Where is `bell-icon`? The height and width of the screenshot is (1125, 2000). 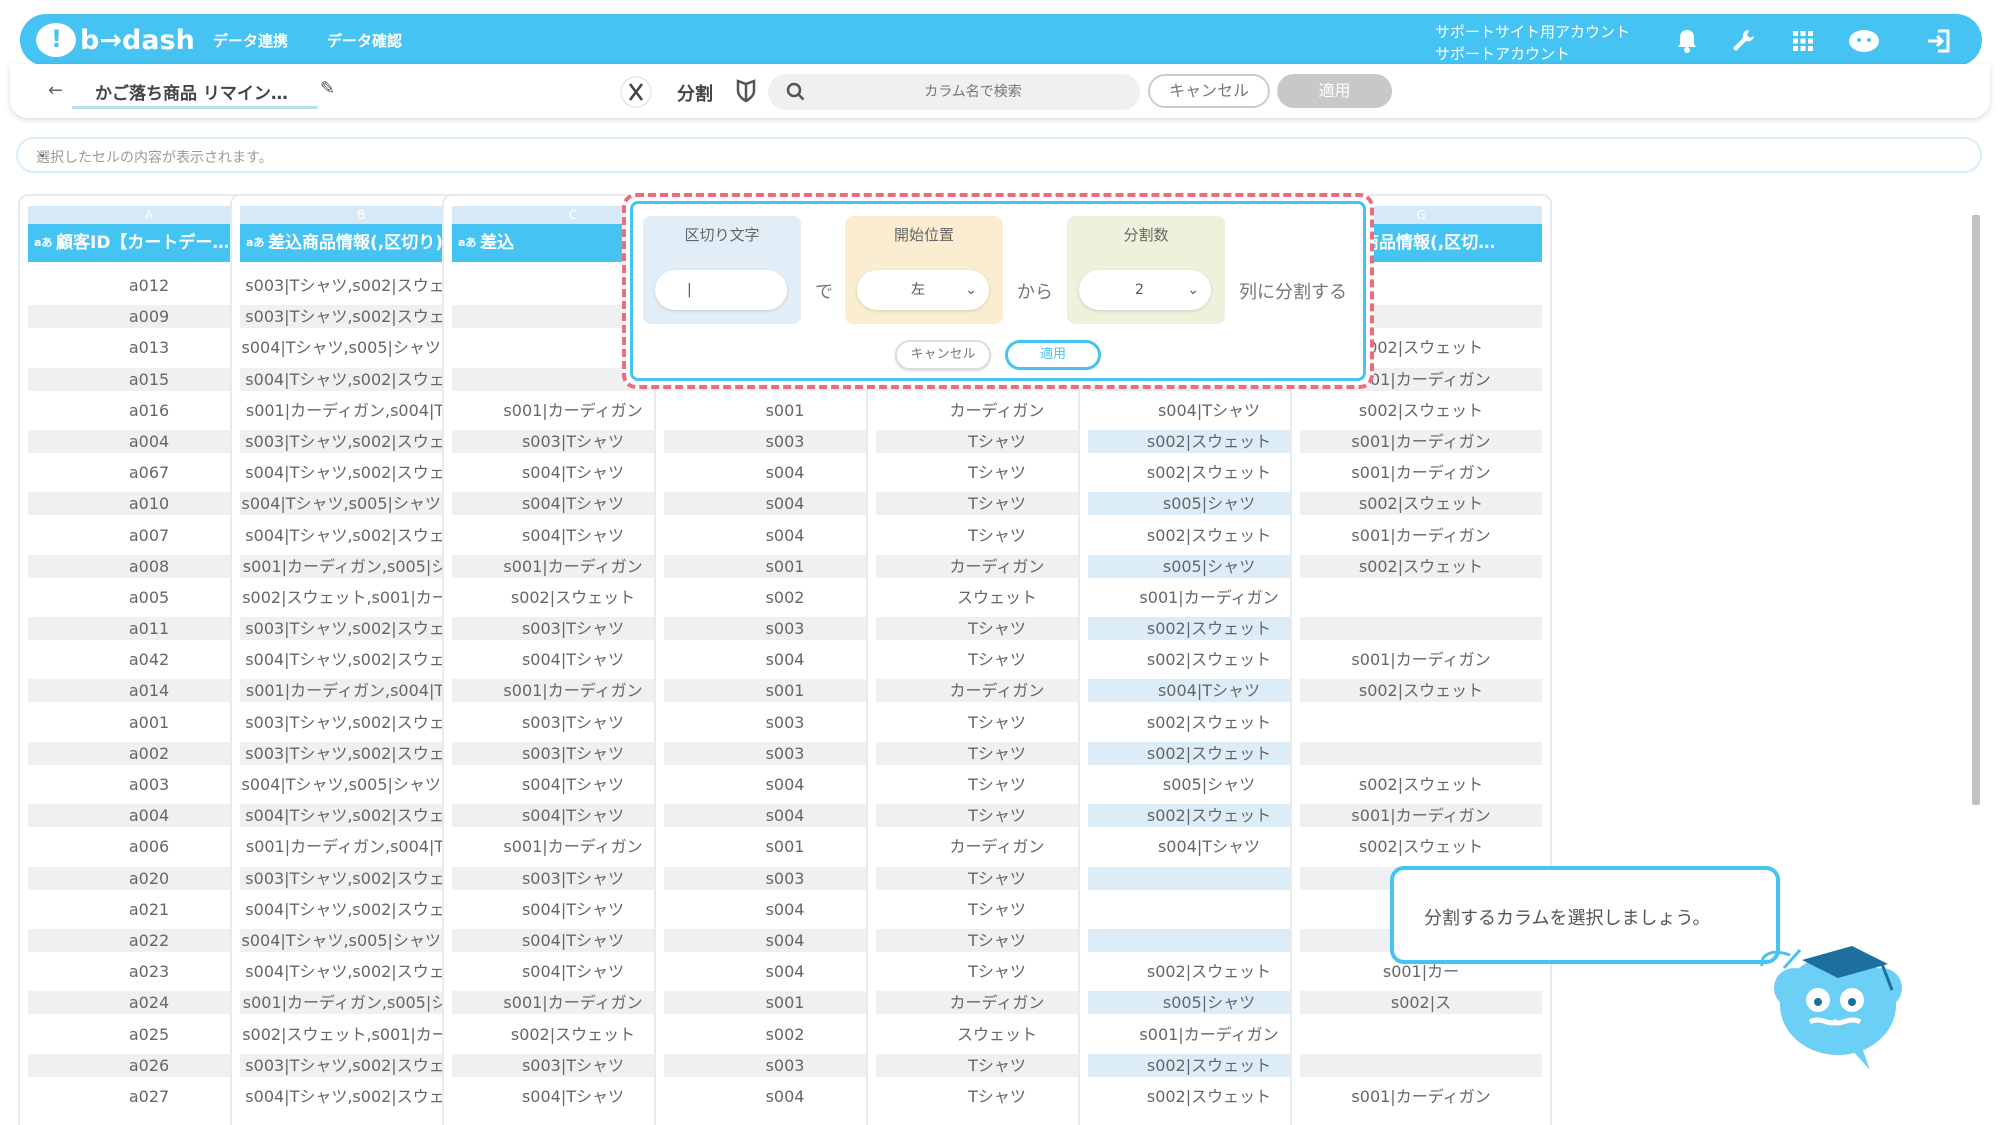 bell-icon is located at coordinates (1687, 41).